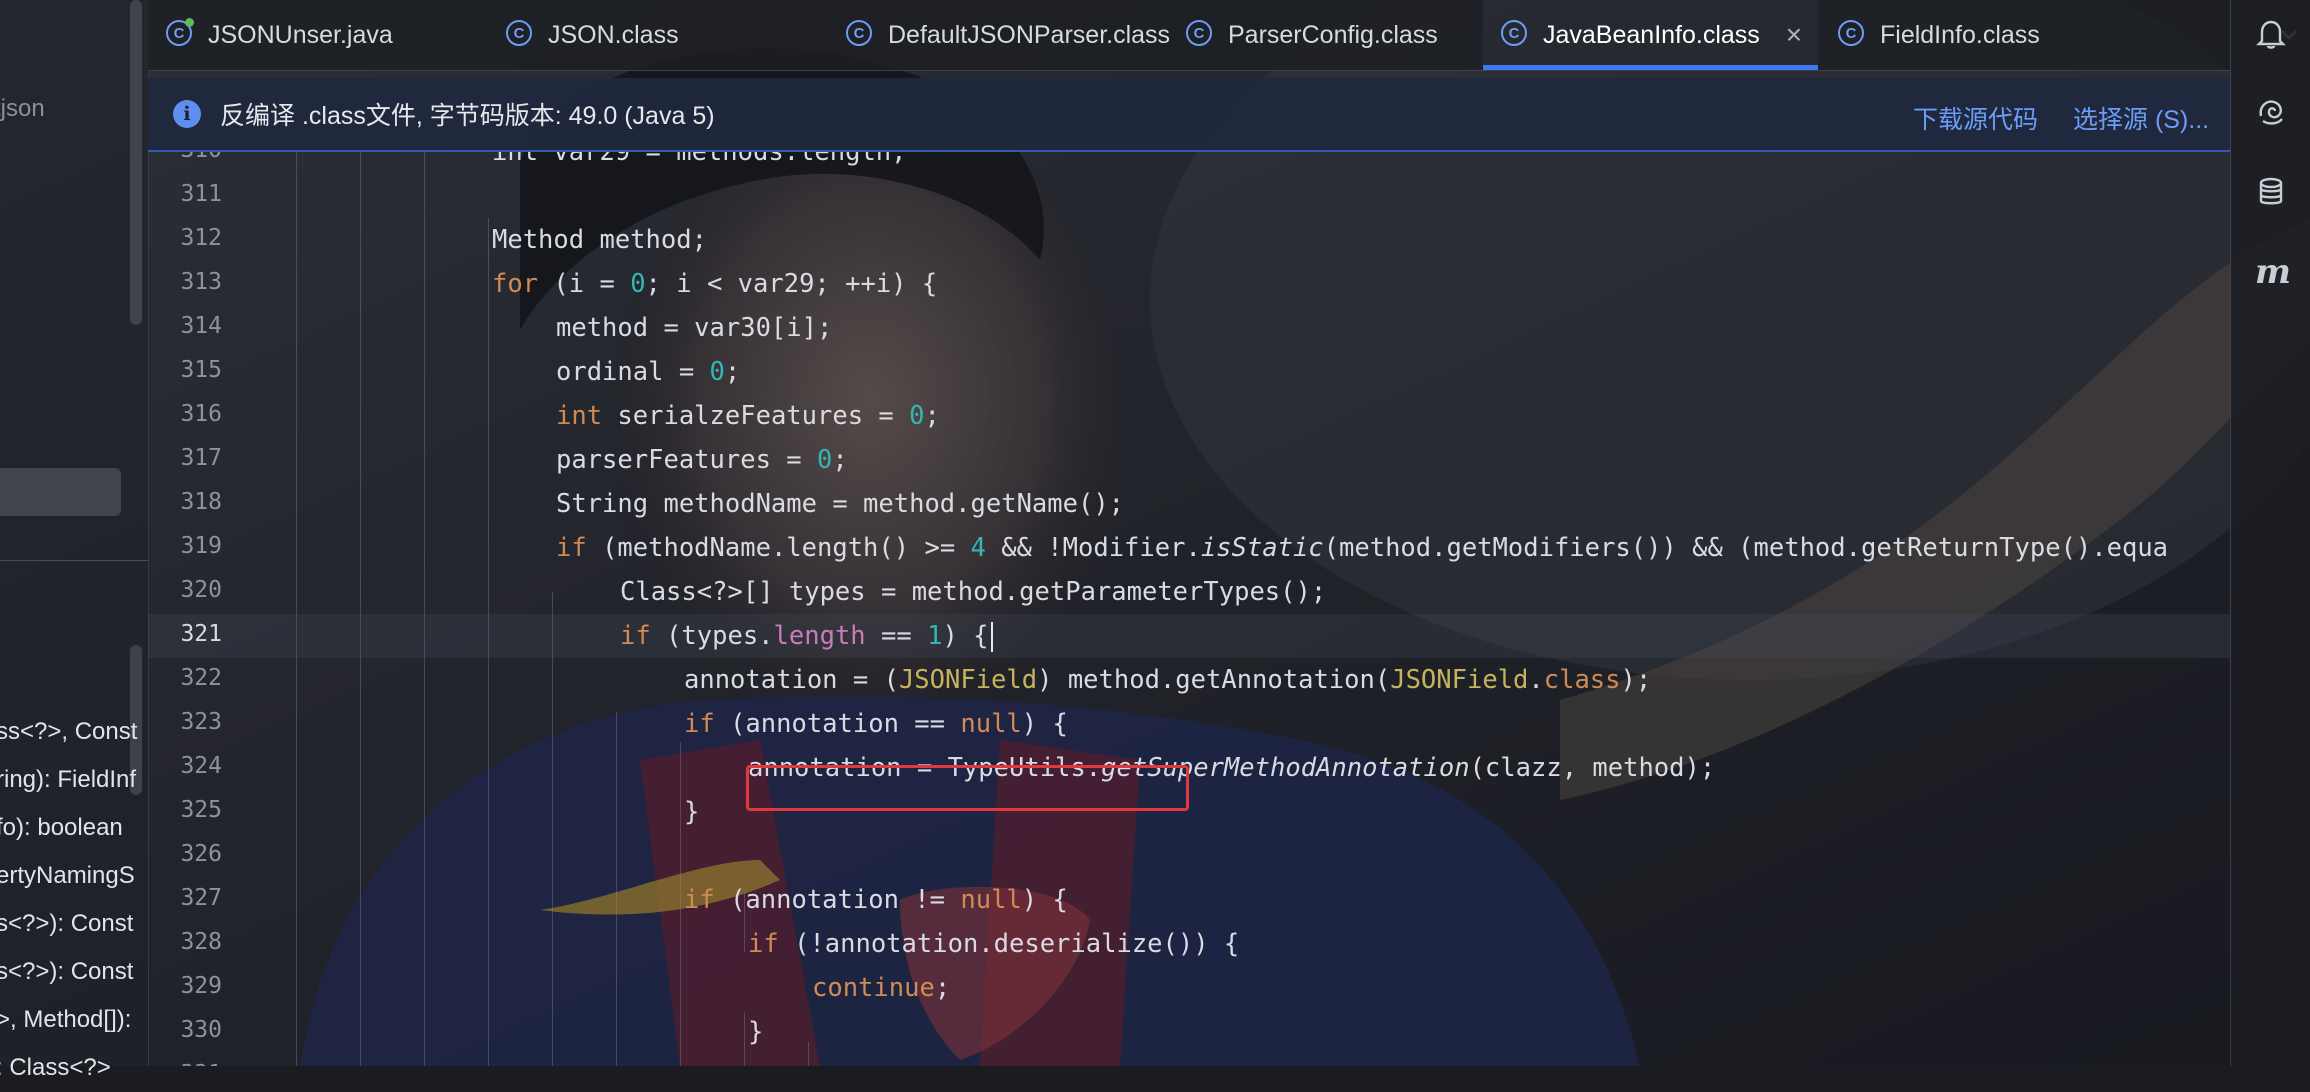 This screenshot has width=2310, height=1092. What do you see at coordinates (300, 34) in the screenshot?
I see `tab-label: JSONUnser.java` at bounding box center [300, 34].